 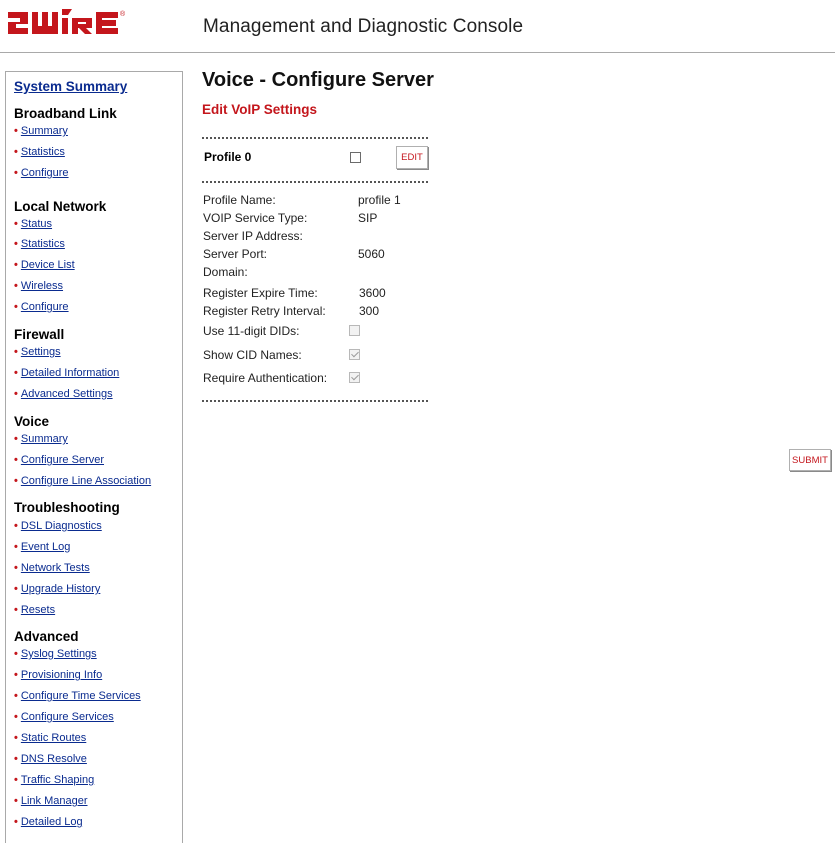 What do you see at coordinates (33, 224) in the screenshot?
I see `link-local-status: • Status` at bounding box center [33, 224].